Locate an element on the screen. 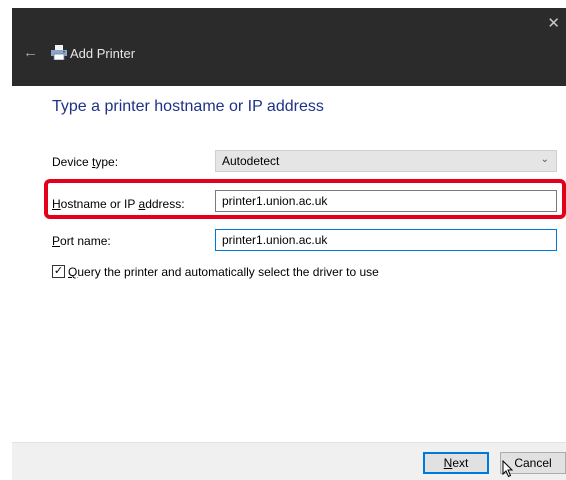 Image resolution: width=566 pixels, height=480 pixels. device-type-label: Device type: is located at coordinates (85, 162).